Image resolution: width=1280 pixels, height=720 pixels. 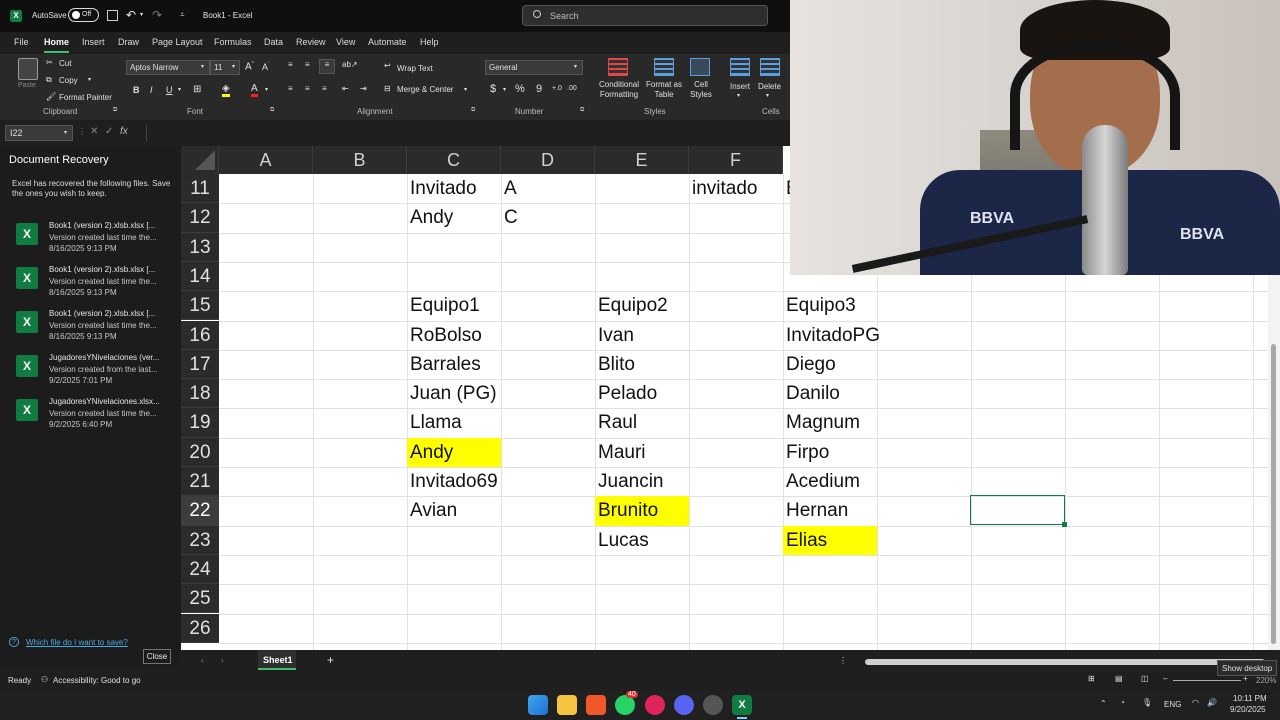 I want to click on cell-f11: invitado, so click(x=736, y=188).